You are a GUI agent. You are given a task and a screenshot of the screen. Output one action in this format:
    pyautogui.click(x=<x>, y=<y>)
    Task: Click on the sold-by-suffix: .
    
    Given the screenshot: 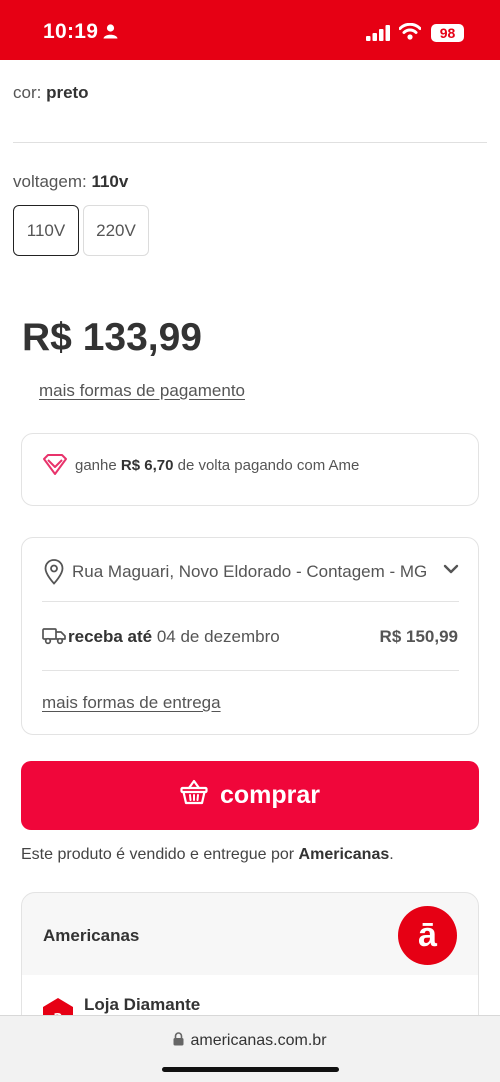 What is the action you would take?
    pyautogui.click(x=391, y=854)
    